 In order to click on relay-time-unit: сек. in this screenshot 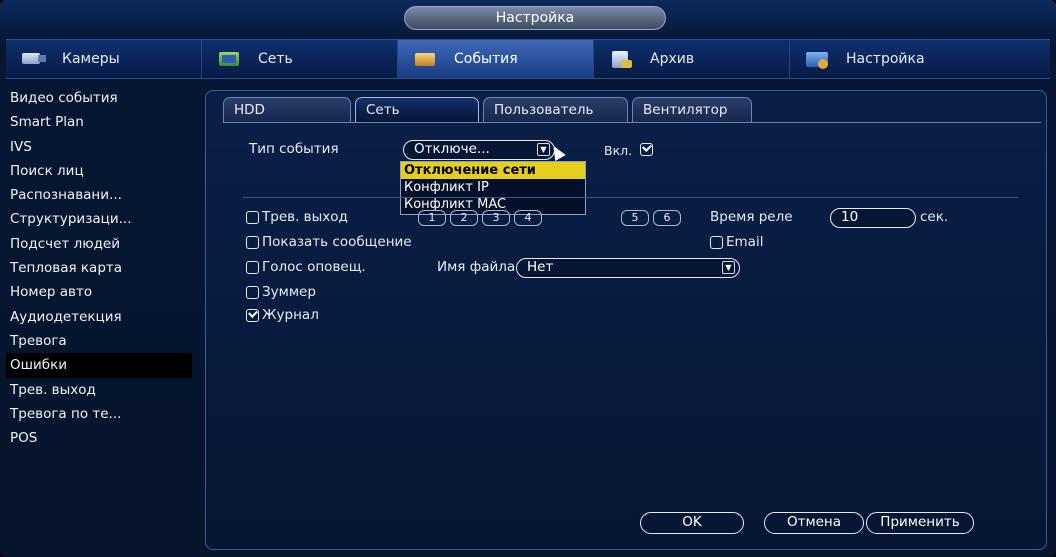, I will do `click(934, 217)`.